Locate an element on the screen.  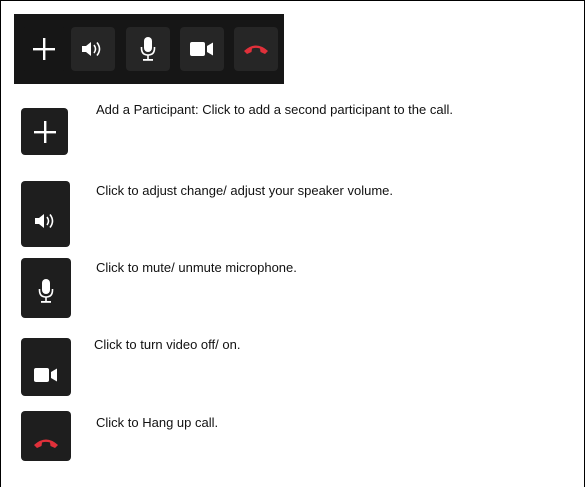
call-controls-toolbar is located at coordinates (149, 49).